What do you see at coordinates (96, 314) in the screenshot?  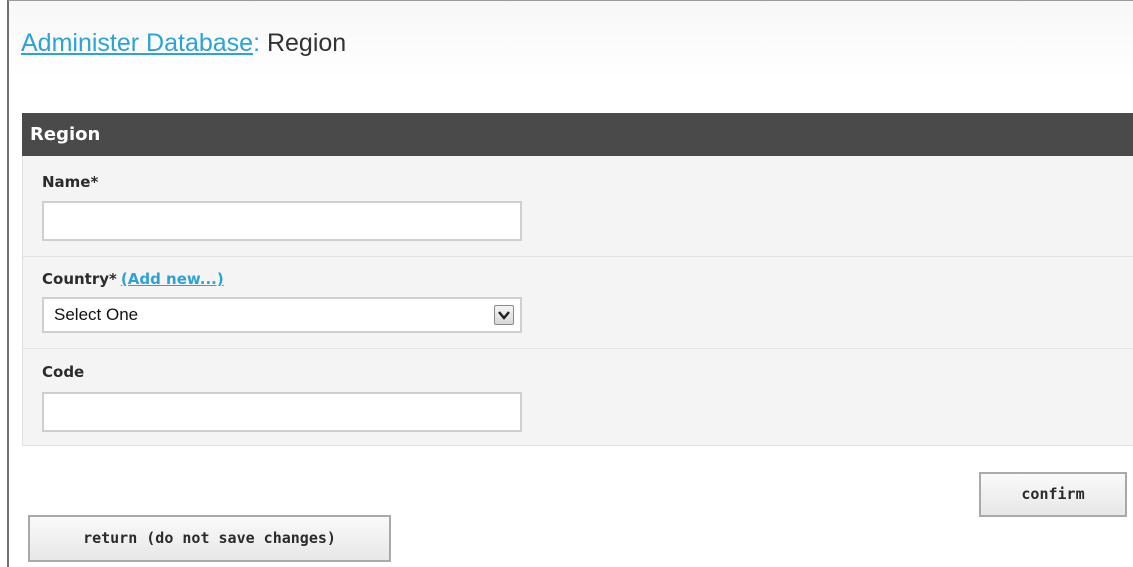 I see `country-select-value: Select One` at bounding box center [96, 314].